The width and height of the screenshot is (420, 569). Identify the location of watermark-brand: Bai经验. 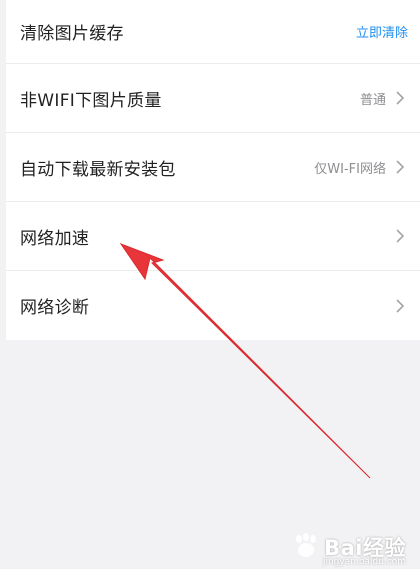
(365, 548).